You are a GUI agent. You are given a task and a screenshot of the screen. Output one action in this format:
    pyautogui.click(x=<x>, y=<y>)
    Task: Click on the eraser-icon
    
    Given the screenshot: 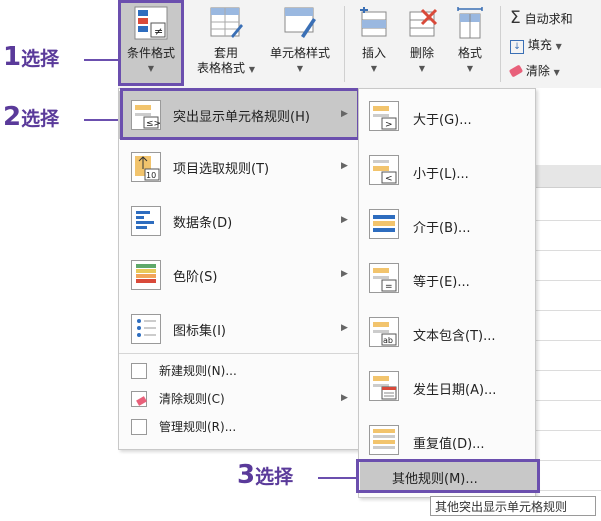 What is the action you would take?
    pyautogui.click(x=516, y=71)
    